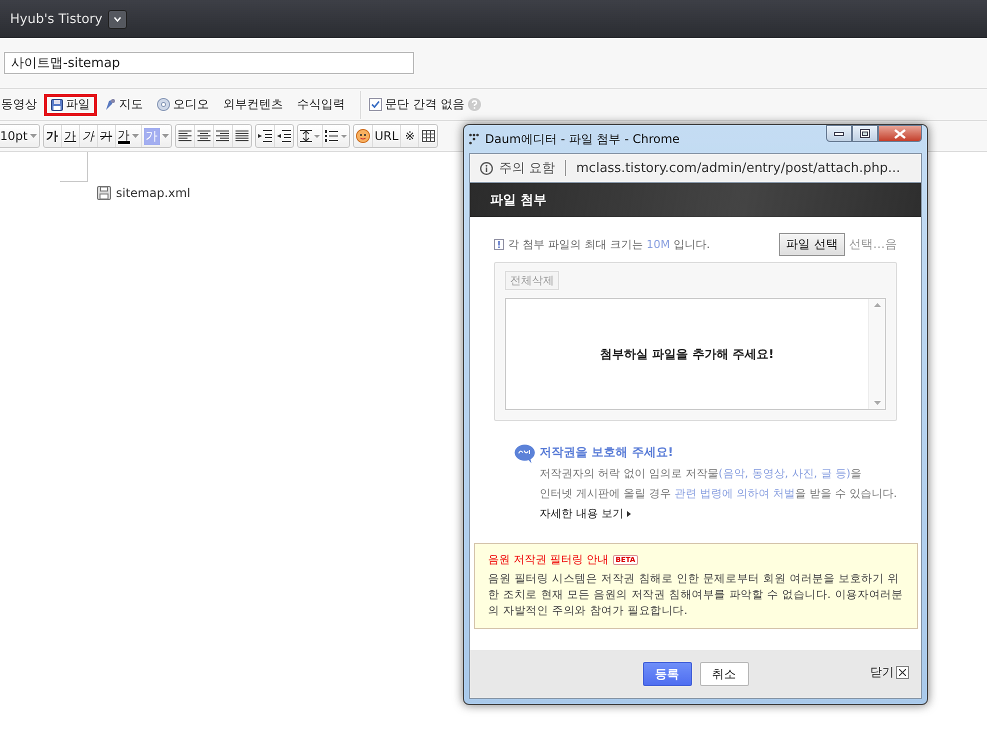 This screenshot has width=987, height=745. What do you see at coordinates (209, 63) in the screenshot?
I see `title-field: 사이트맵-sitemap` at bounding box center [209, 63].